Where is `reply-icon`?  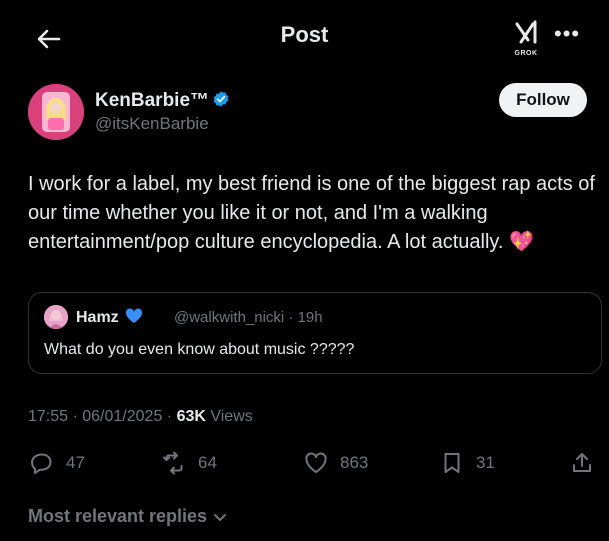
reply-icon is located at coordinates (41, 463).